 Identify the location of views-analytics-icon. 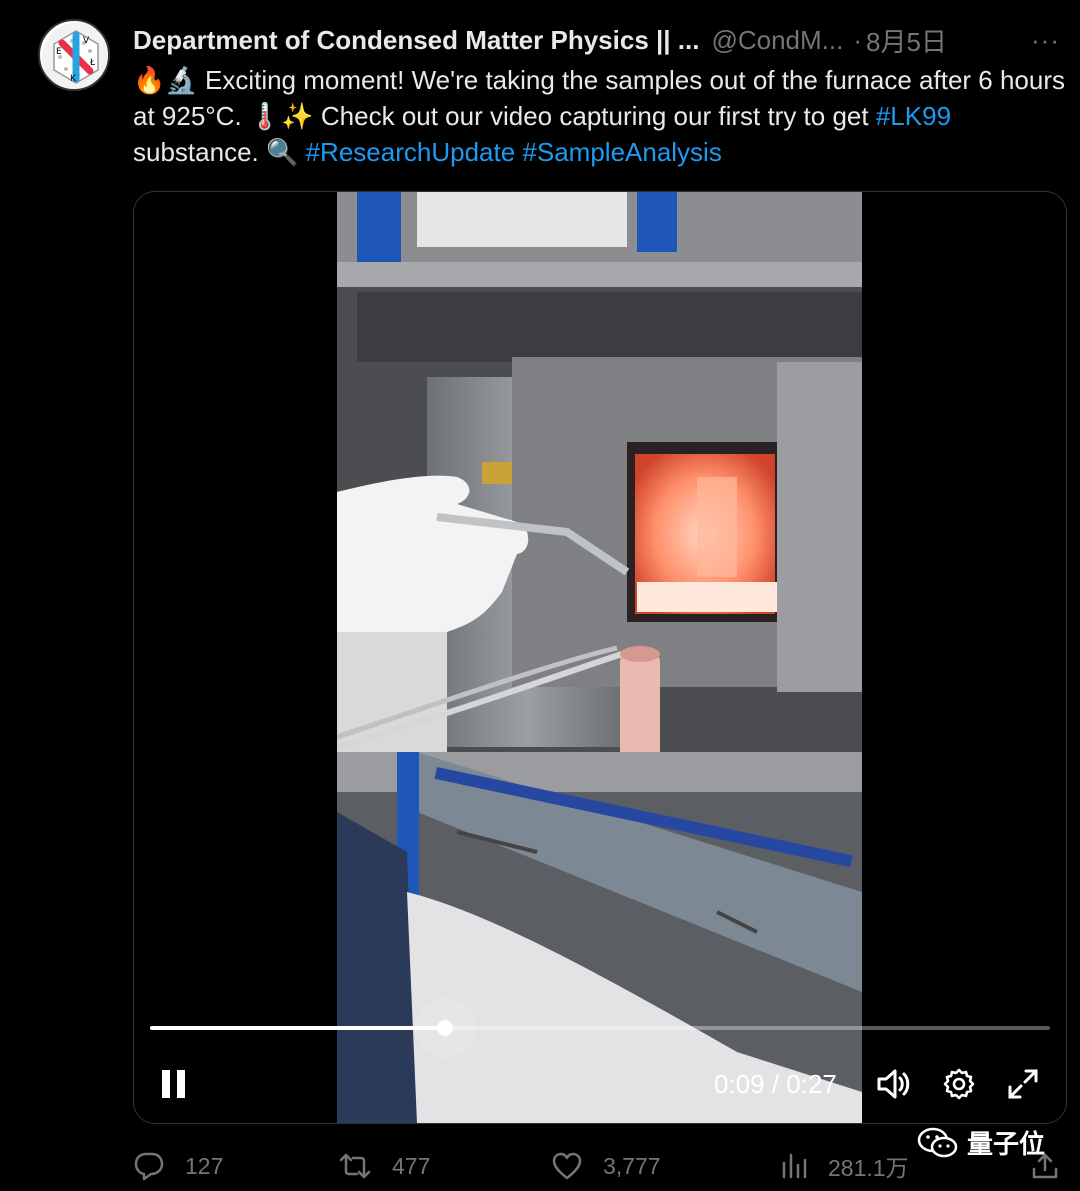
(794, 1166).